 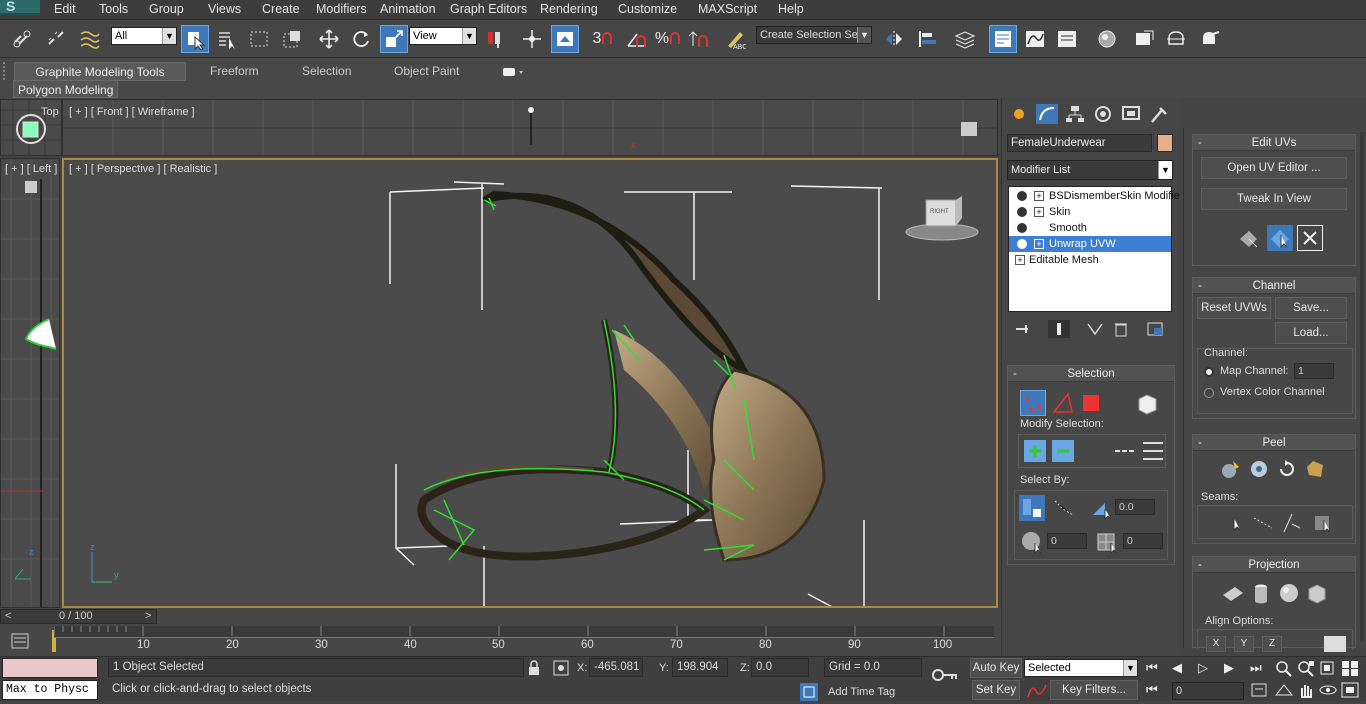 I want to click on align-x-button: X, so click(x=1216, y=644).